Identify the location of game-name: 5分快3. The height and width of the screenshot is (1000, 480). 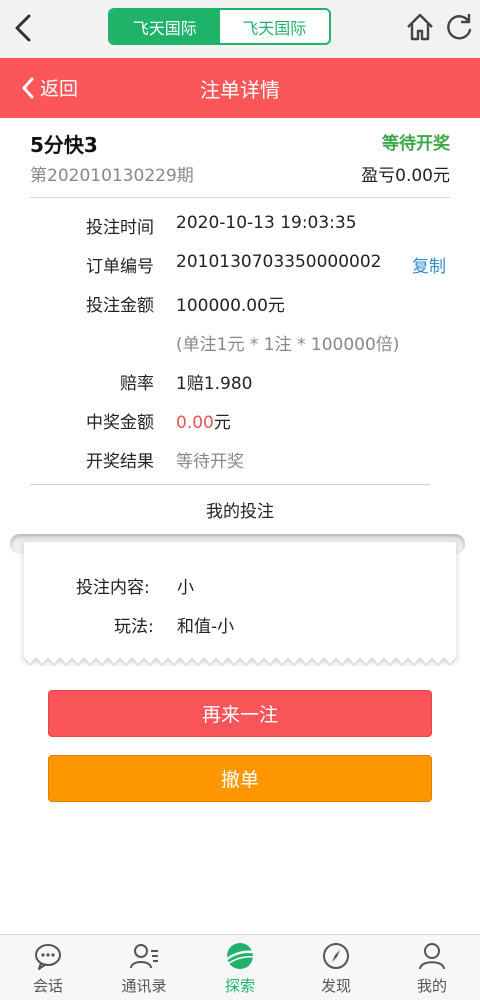
(64, 145).